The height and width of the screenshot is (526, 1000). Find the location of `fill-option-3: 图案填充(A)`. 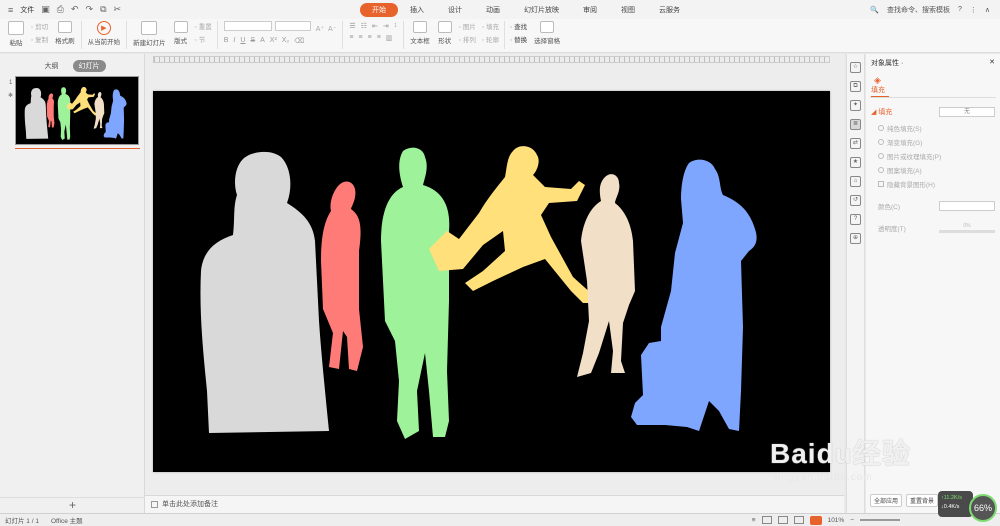

fill-option-3: 图案填充(A) is located at coordinates (939, 170).